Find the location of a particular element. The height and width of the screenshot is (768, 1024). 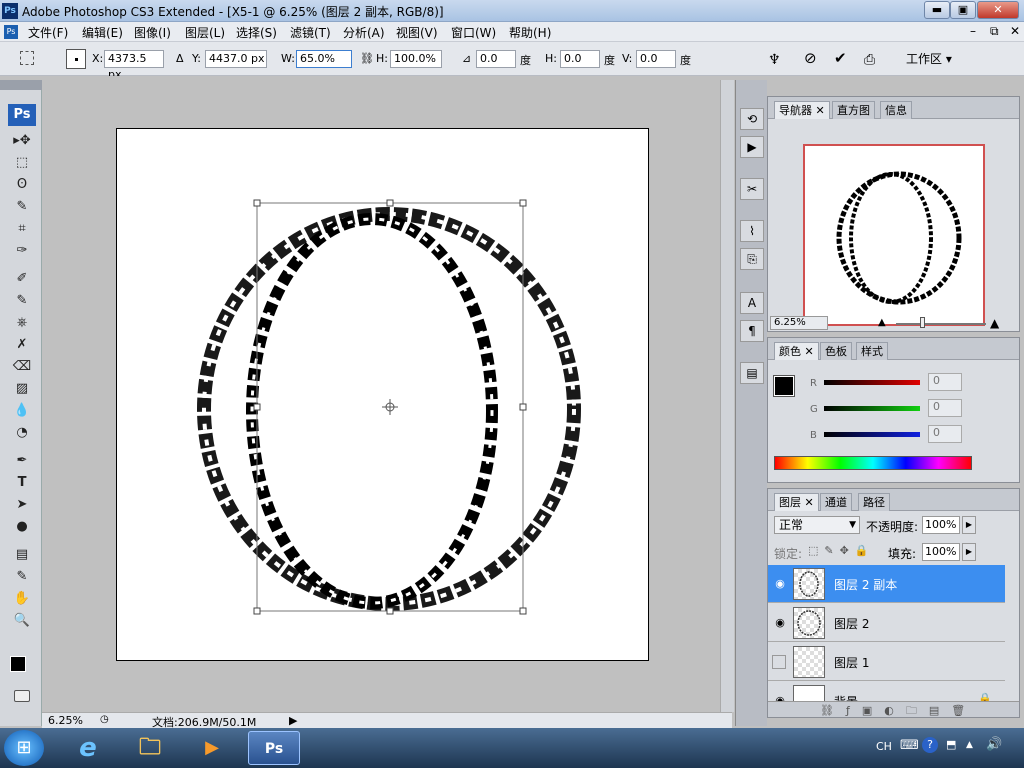

type-tool-icon: T is located at coordinates (22, 483).